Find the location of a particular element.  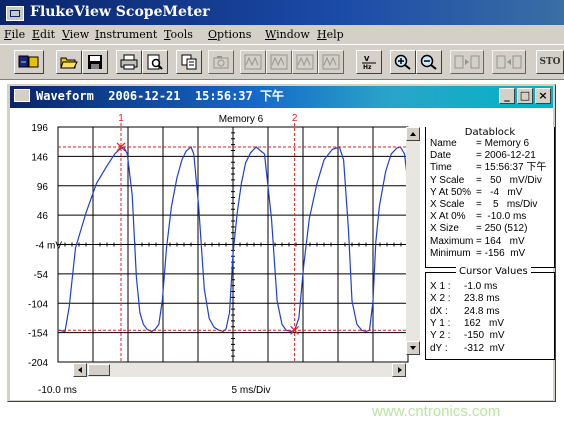

y-tick-label: 46 is located at coordinates (43, 216).